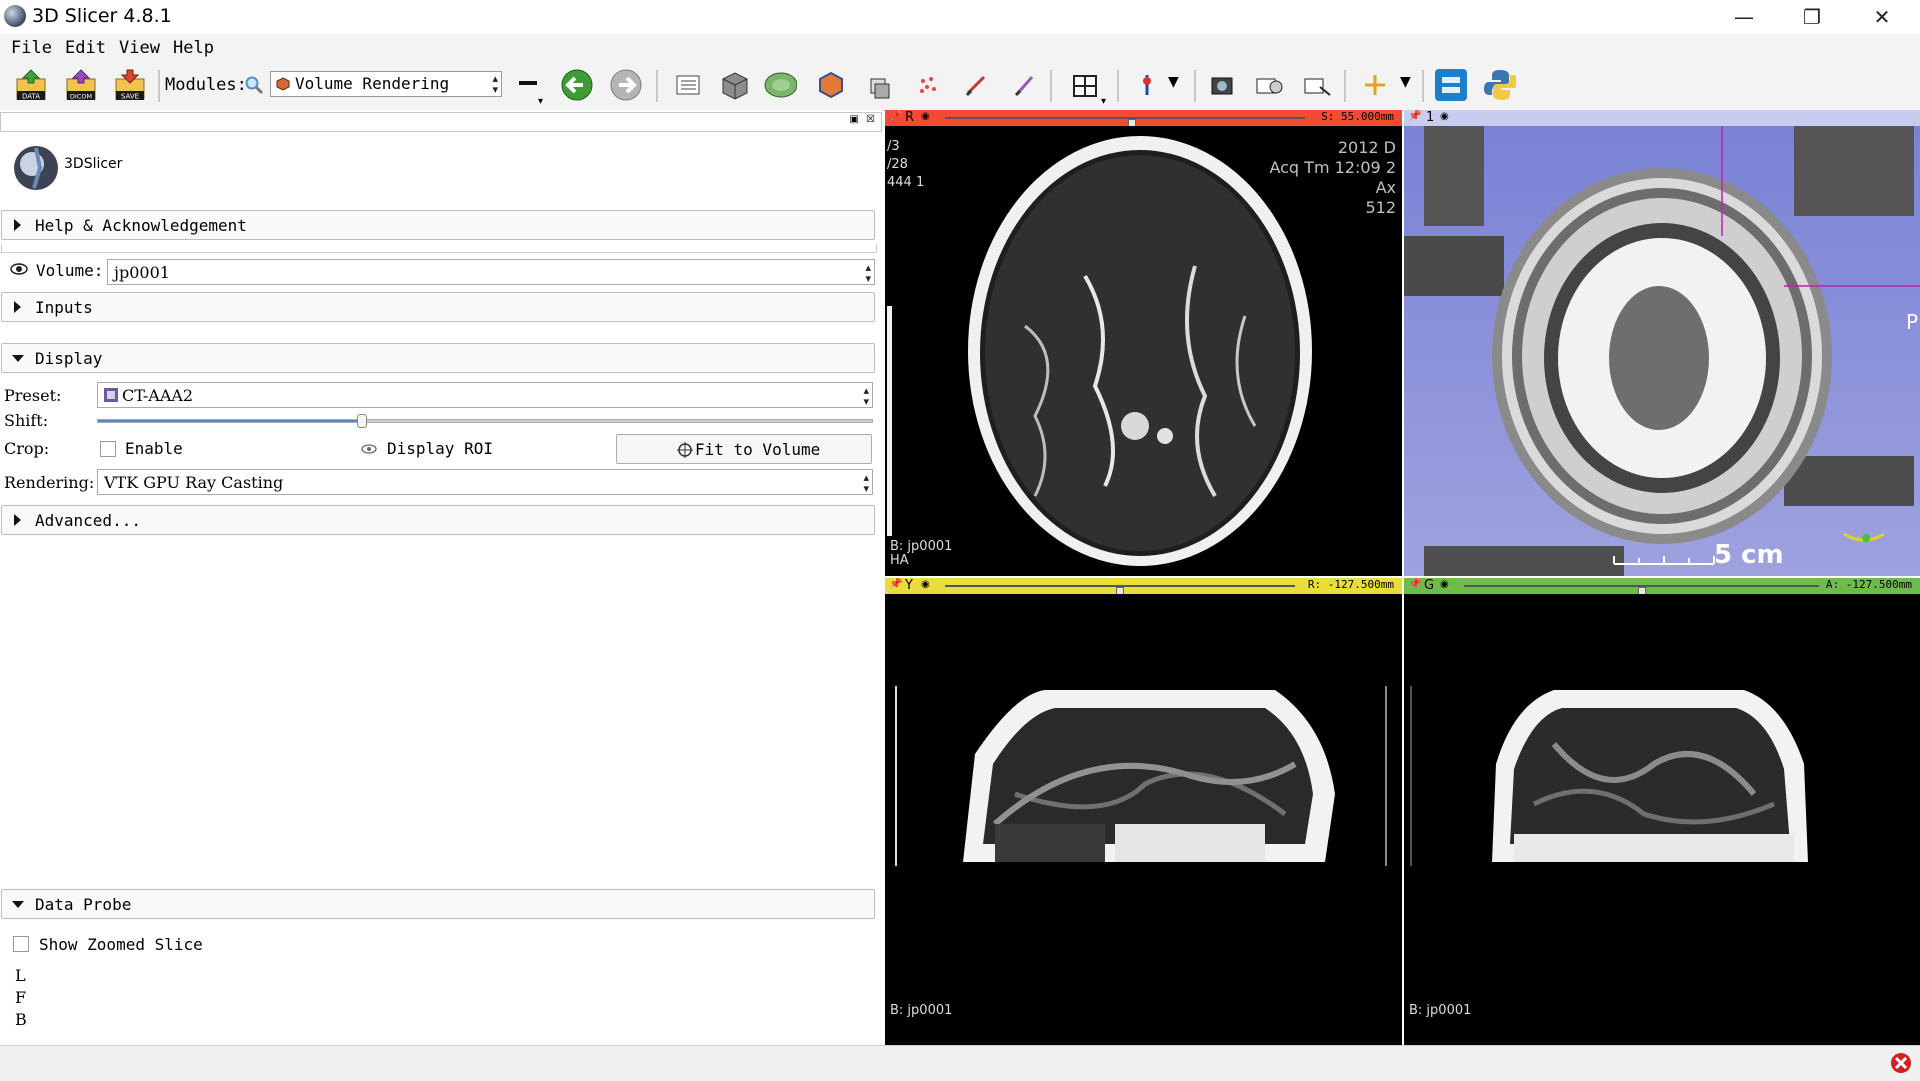 The width and height of the screenshot is (1920, 1081). What do you see at coordinates (977, 85) in the screenshot?
I see `editor-module-icon` at bounding box center [977, 85].